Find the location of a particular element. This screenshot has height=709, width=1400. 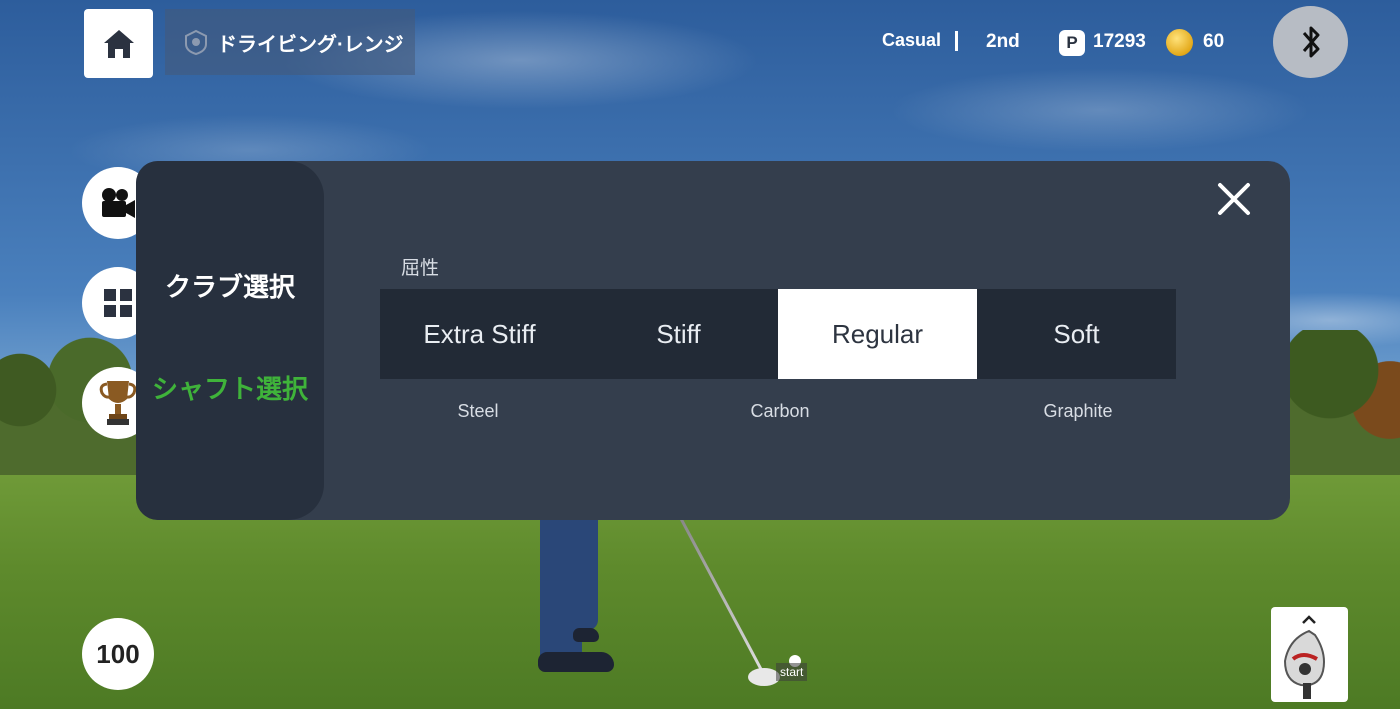

club-select-tab: クラブ選択 is located at coordinates (230, 285).